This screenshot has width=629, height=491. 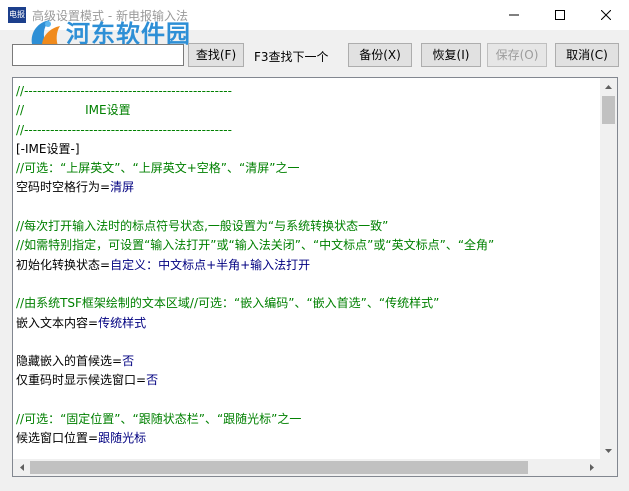 I want to click on editor-line: [-IME设置-], so click(x=307, y=149).